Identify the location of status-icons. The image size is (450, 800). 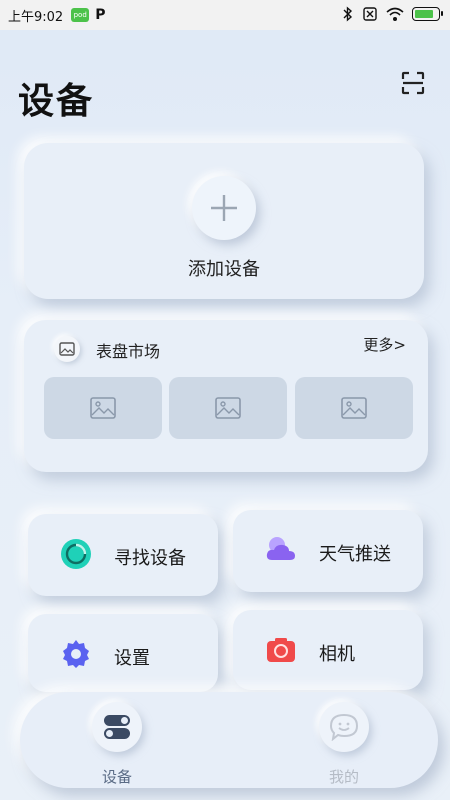
(392, 14).